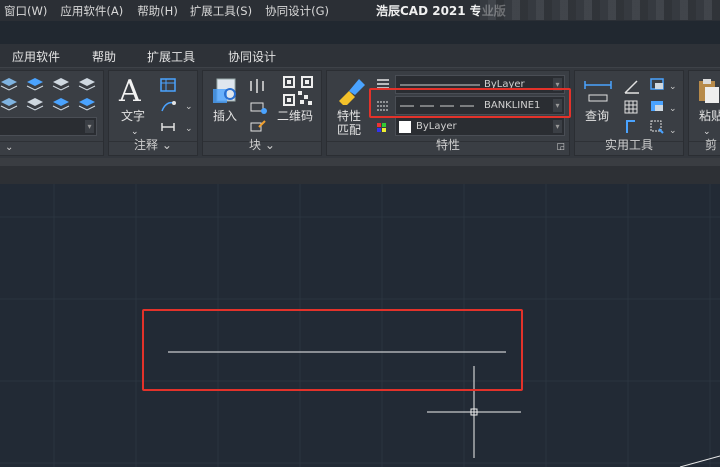  I want to click on ribbon-tab-bar: 应用软件 帮助 扩展工具 协同设计, so click(360, 56).